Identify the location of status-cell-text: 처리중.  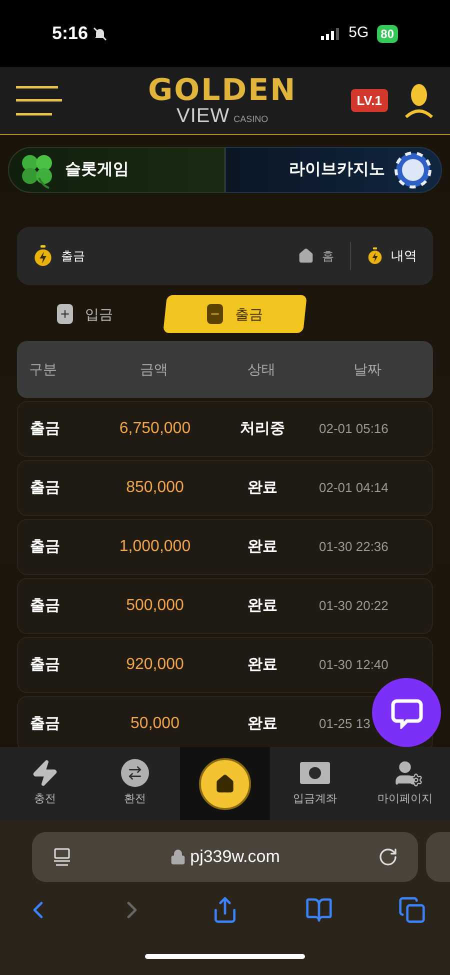
(262, 428).